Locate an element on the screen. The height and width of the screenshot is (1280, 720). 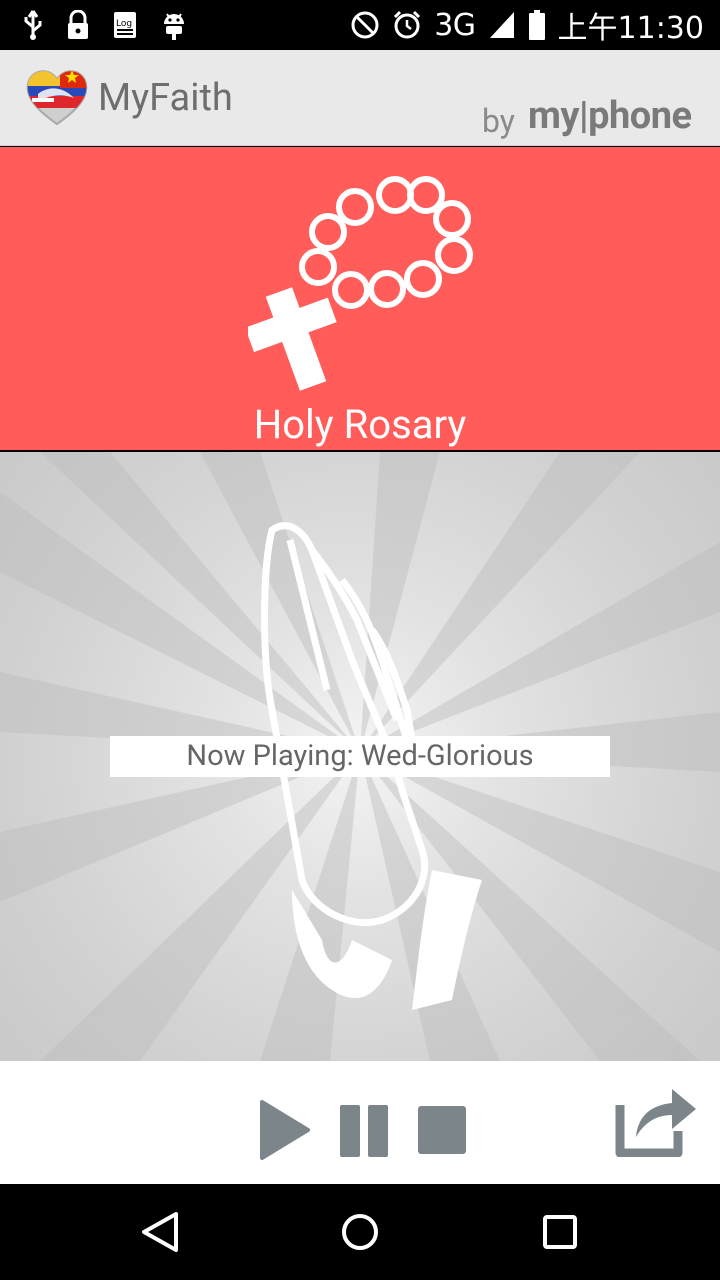
app-bar: MyFaith by my|phone is located at coordinates (360, 98).